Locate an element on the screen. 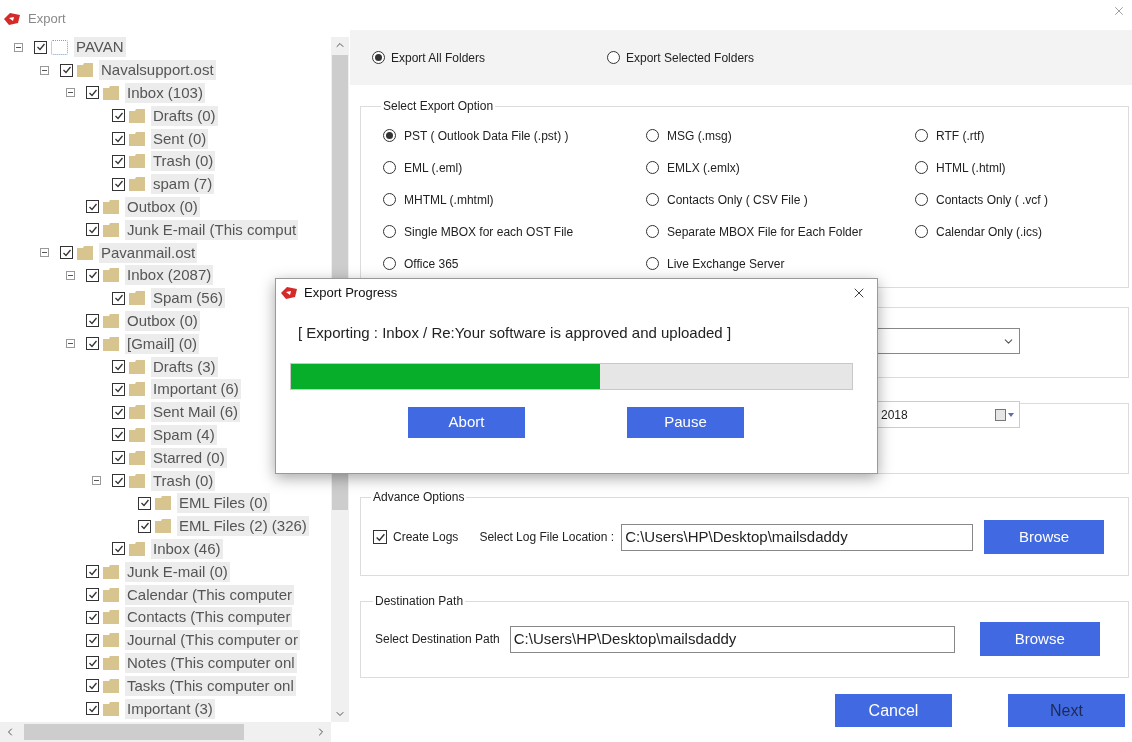 The height and width of the screenshot is (742, 1132). window-title: Export is located at coordinates (47, 18).